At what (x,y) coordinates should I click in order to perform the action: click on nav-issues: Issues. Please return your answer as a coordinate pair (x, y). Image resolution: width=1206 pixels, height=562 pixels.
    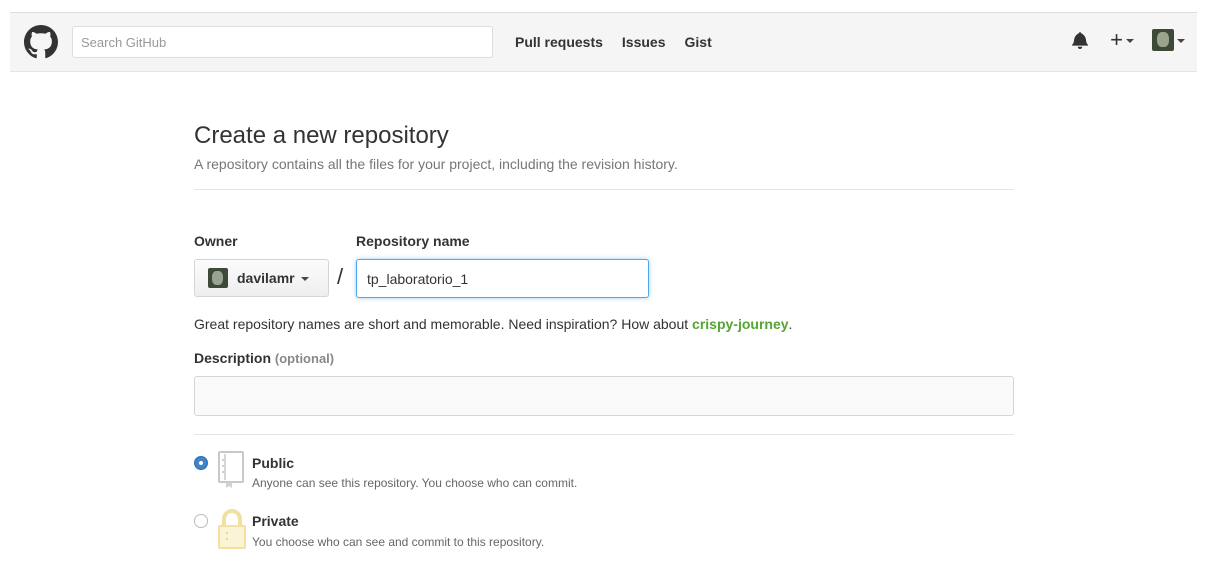
    Looking at the image, I should click on (644, 42).